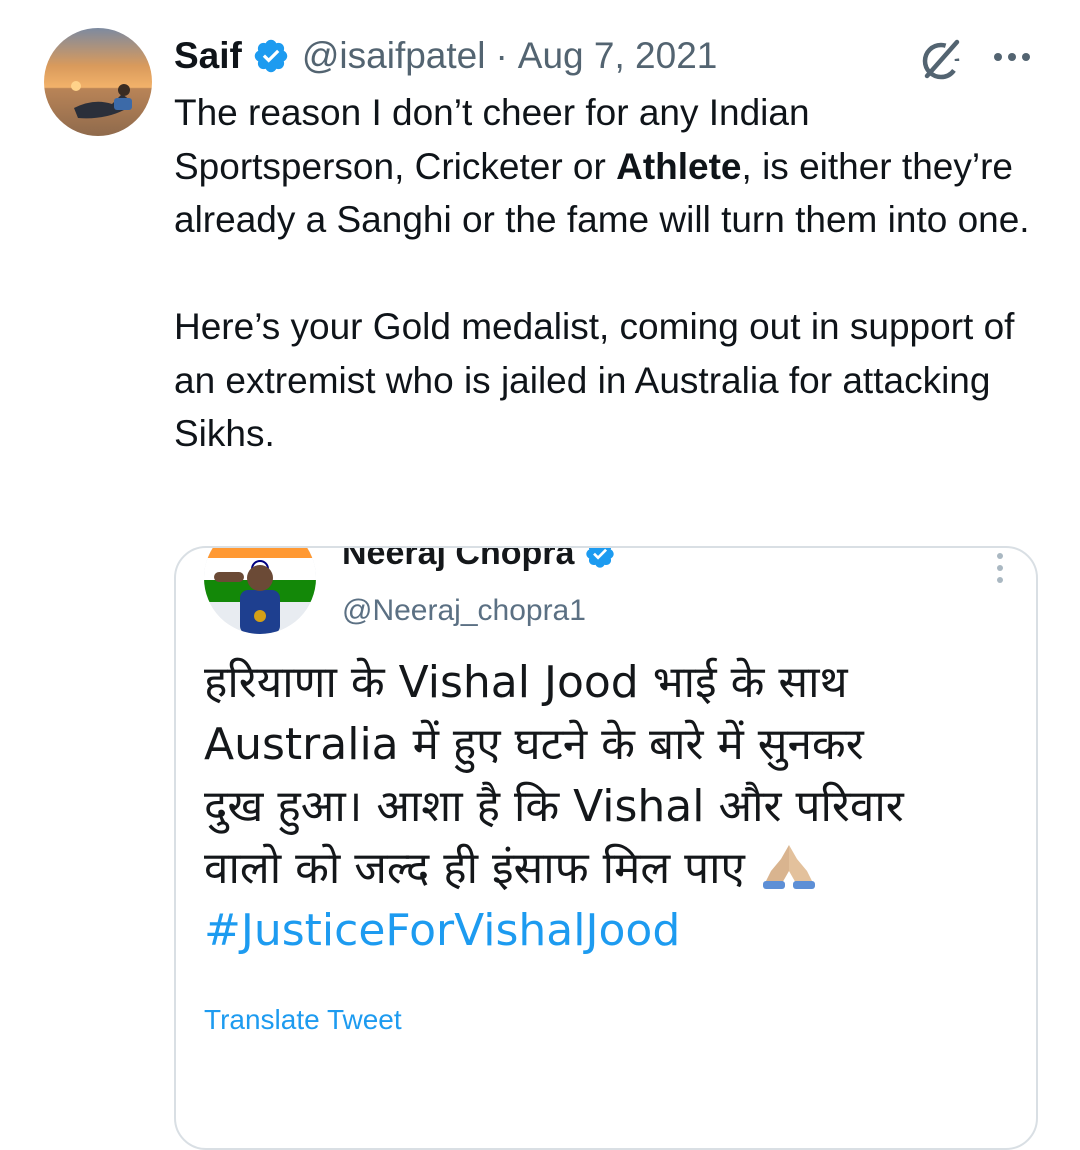  What do you see at coordinates (442, 930) in the screenshot?
I see `embedded-hashtag: #JusticeForVishalJood` at bounding box center [442, 930].